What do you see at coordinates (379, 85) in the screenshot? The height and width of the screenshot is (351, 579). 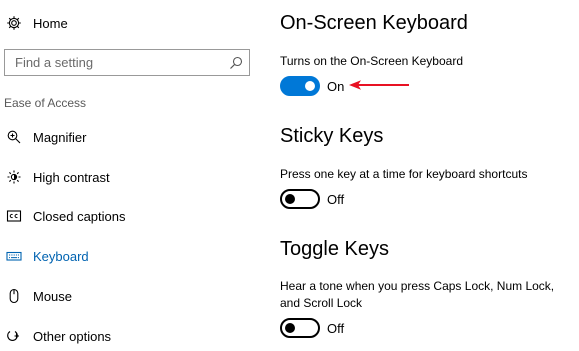 I see `red-arrow-annotation` at bounding box center [379, 85].